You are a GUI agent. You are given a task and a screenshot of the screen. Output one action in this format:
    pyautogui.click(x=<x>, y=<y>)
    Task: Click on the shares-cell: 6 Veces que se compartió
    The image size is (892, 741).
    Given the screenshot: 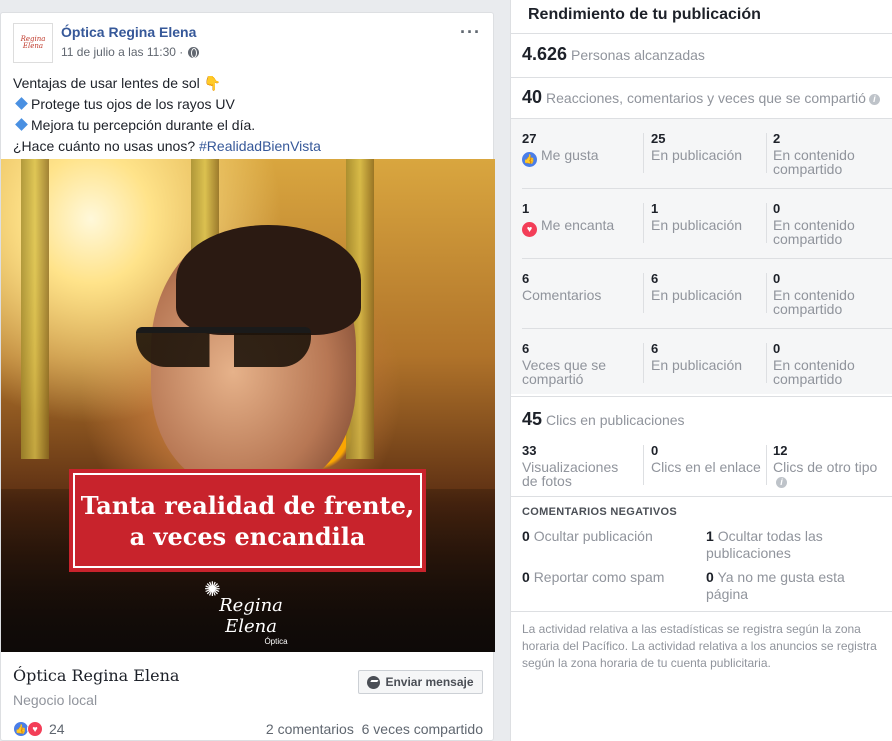 What is the action you would take?
    pyautogui.click(x=579, y=363)
    